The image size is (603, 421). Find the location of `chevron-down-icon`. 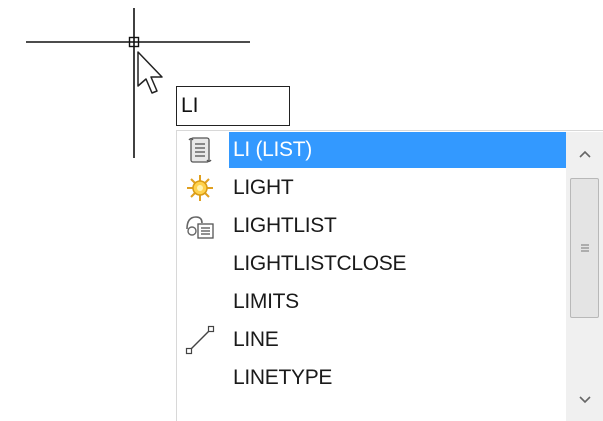

chevron-down-icon is located at coordinates (584, 400).